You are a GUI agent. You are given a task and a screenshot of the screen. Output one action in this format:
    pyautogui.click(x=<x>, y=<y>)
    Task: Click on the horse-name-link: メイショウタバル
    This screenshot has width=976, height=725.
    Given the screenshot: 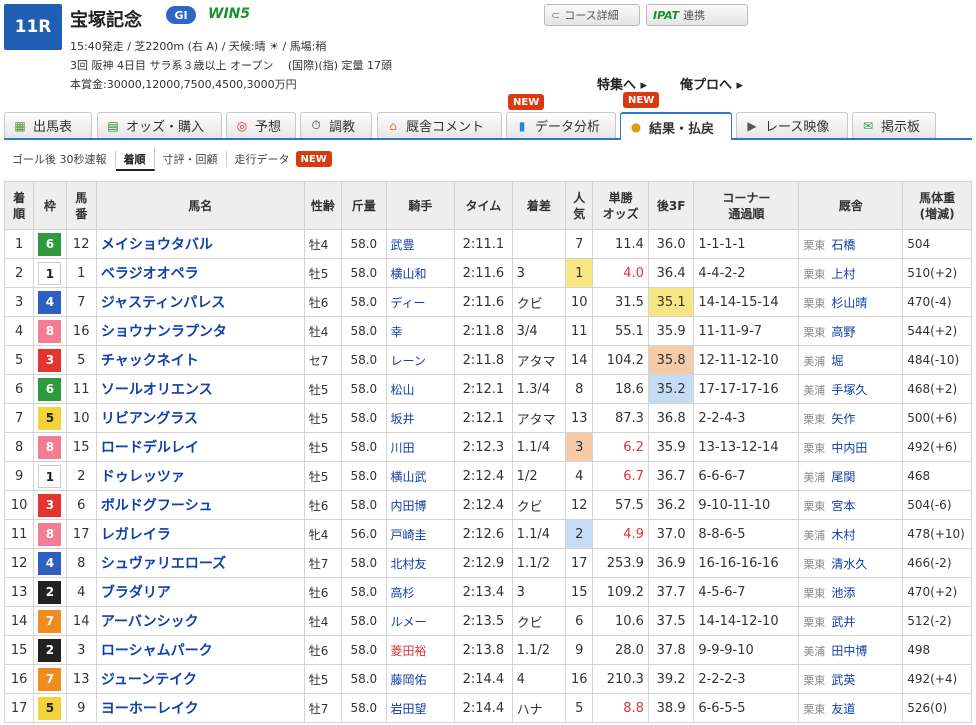 What is the action you would take?
    pyautogui.click(x=157, y=245)
    